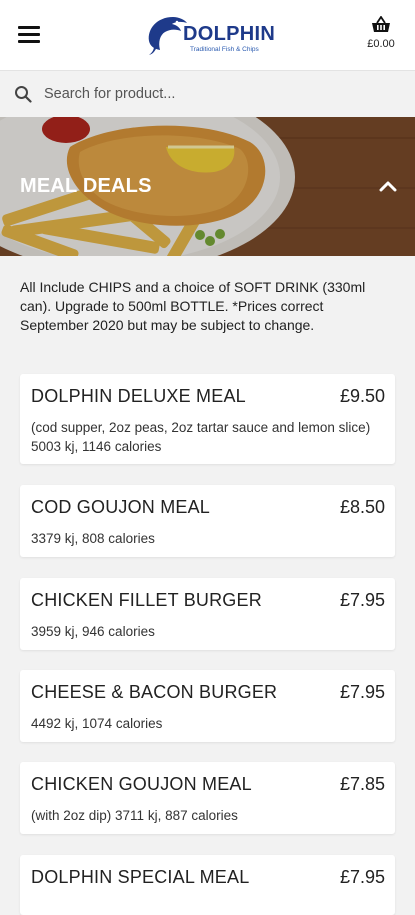 This screenshot has width=415, height=915. I want to click on item-name: CHEESE & BACON BURGER, so click(154, 692).